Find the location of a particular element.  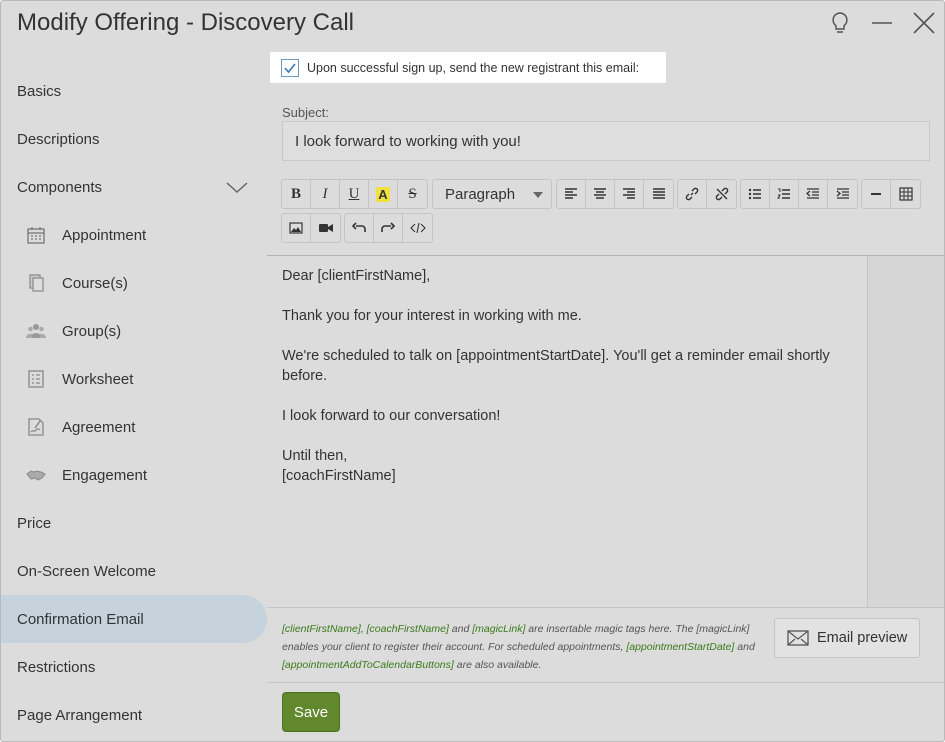

sidebar-item-components: Components is located at coordinates (134, 187).